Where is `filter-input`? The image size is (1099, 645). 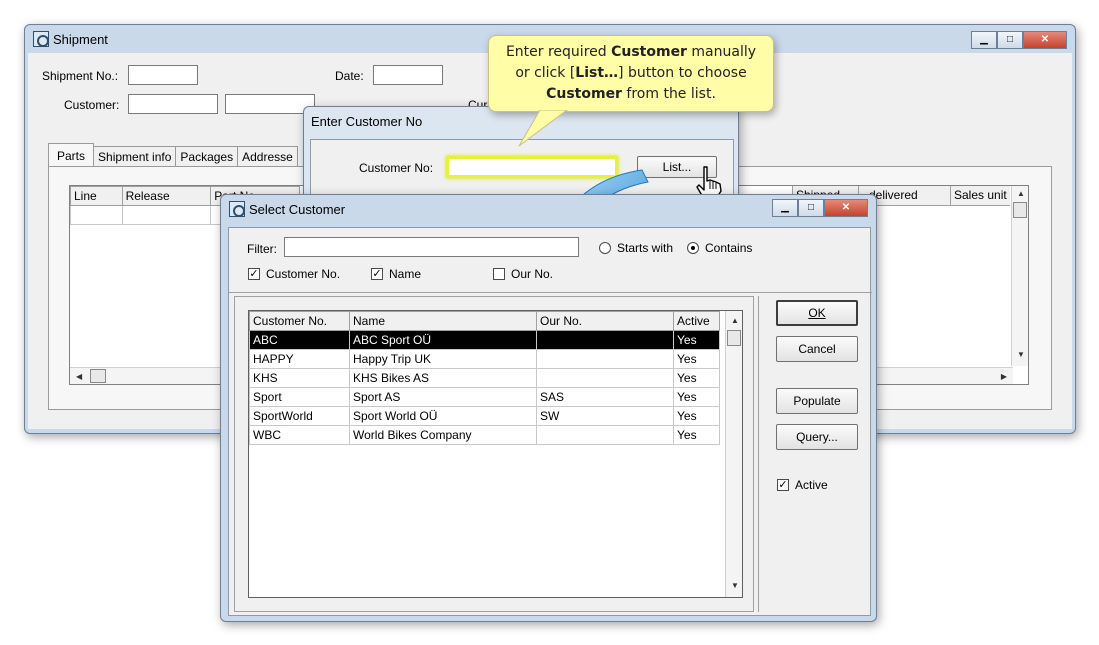
filter-input is located at coordinates (431, 247).